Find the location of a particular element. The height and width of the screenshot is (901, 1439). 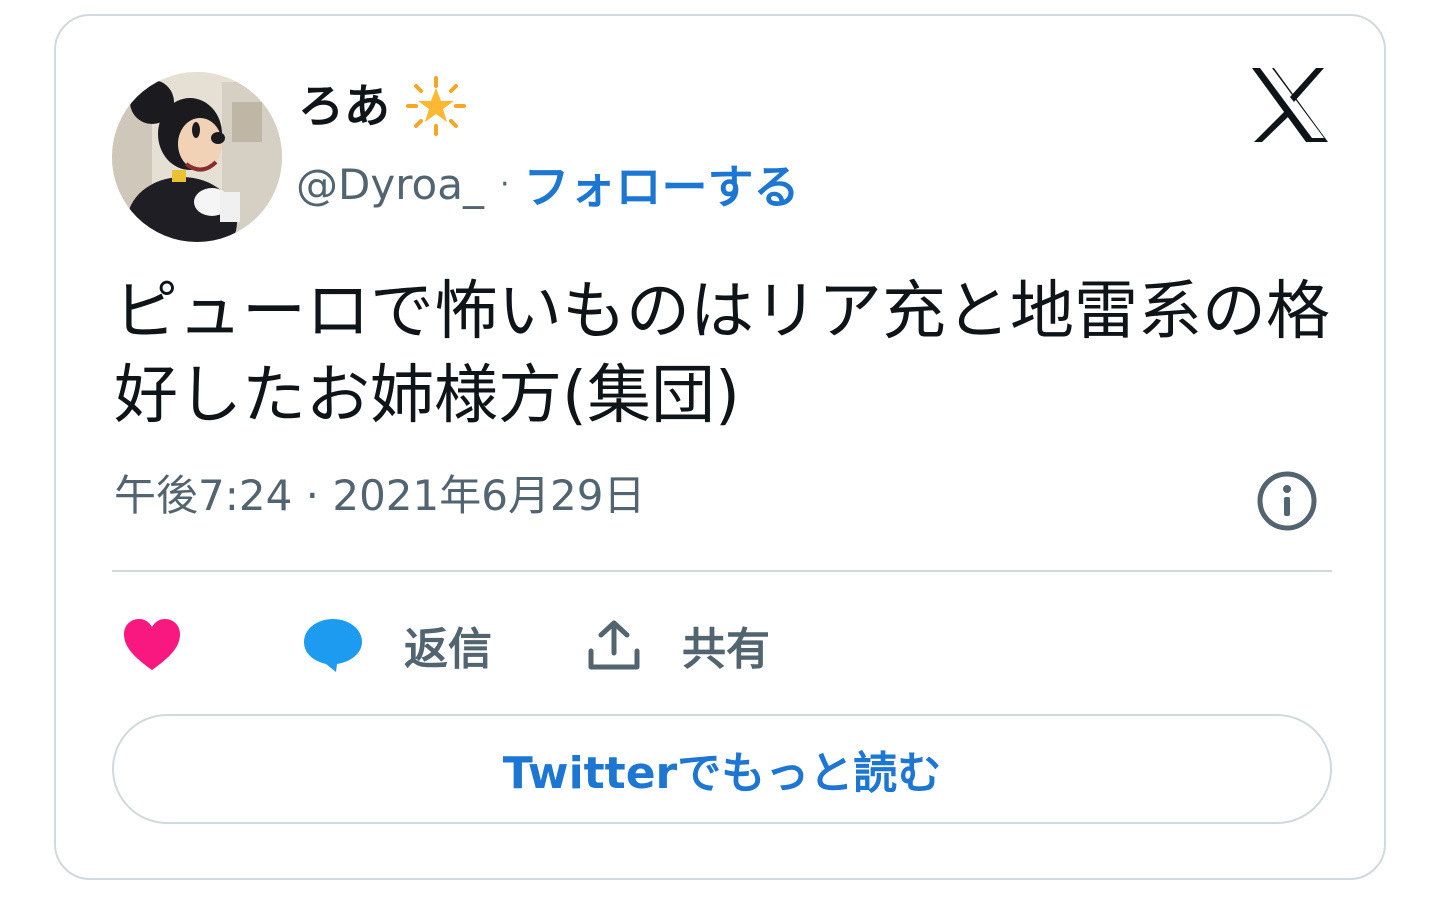

share-label: 共有 is located at coordinates (726, 649).